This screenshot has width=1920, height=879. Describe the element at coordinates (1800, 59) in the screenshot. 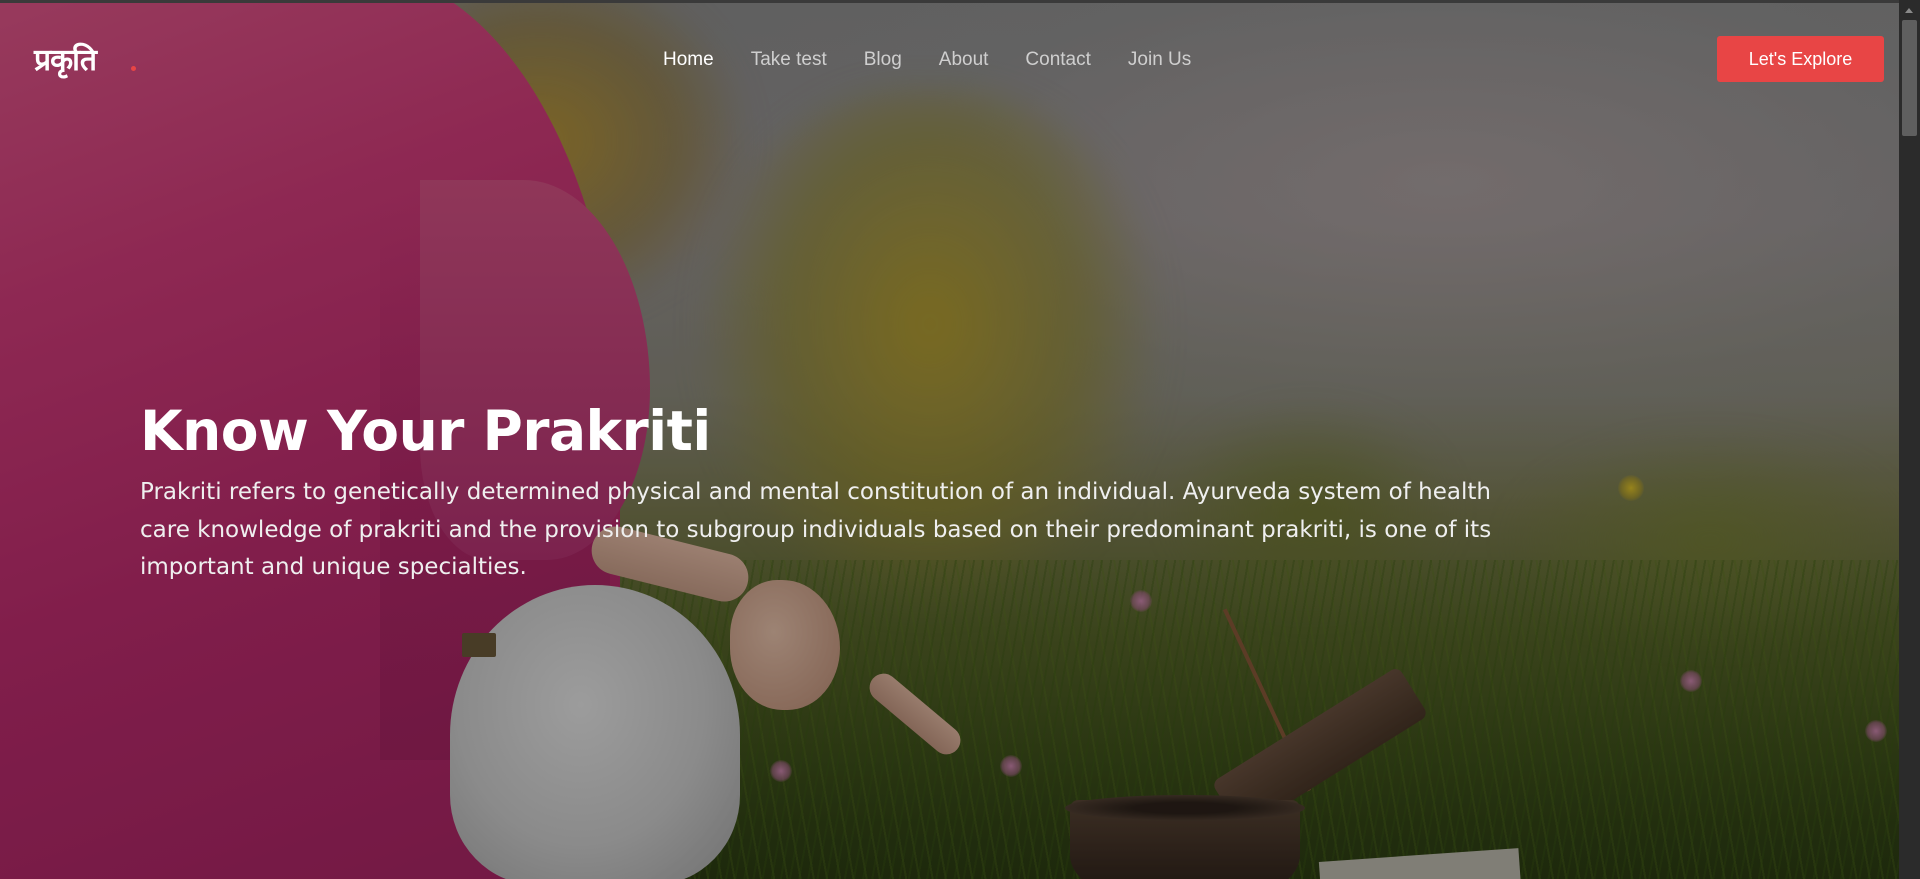

I see `lets-explore-button: Let's Explore` at that location.